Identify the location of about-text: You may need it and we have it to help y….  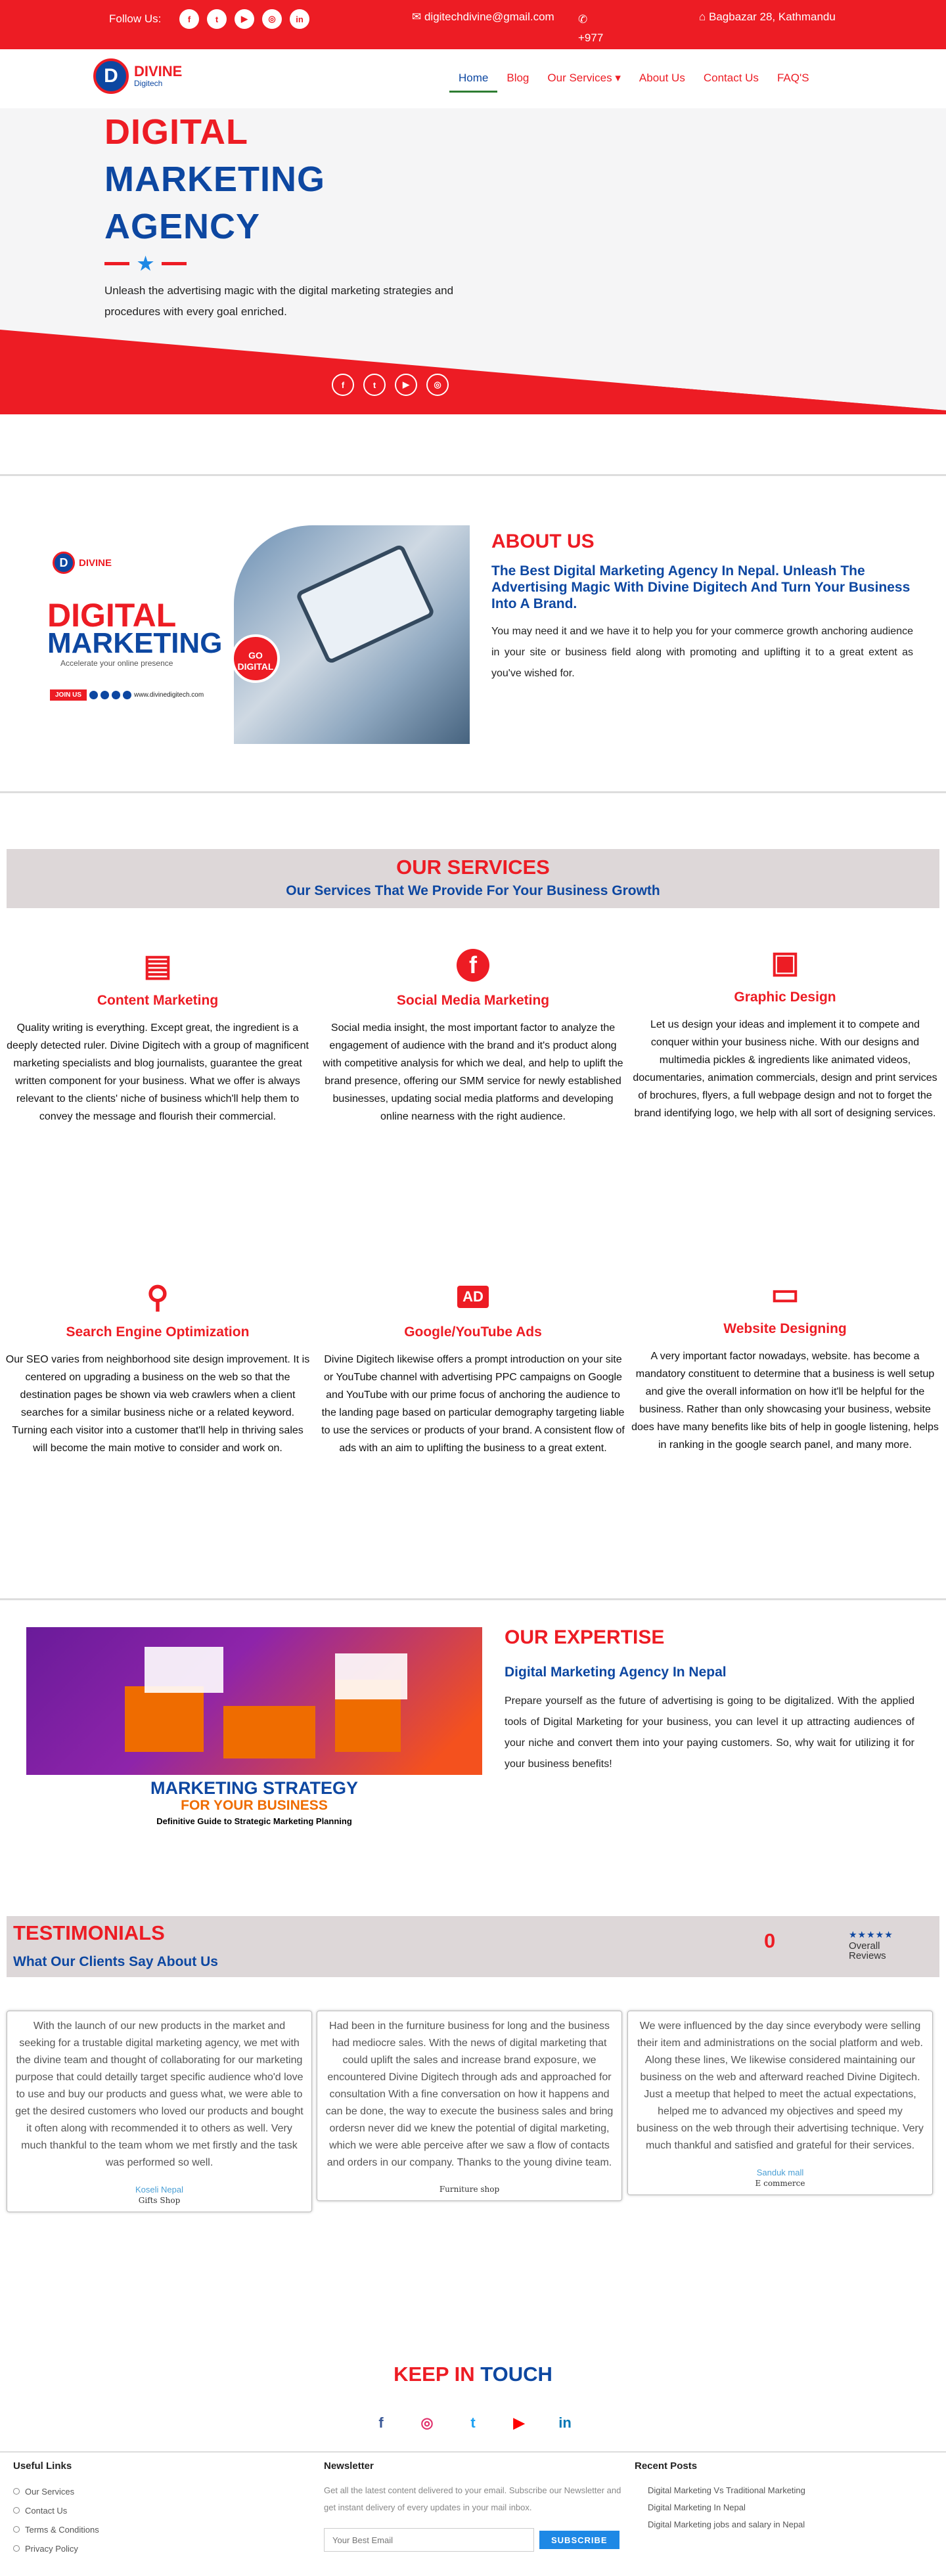
(702, 652).